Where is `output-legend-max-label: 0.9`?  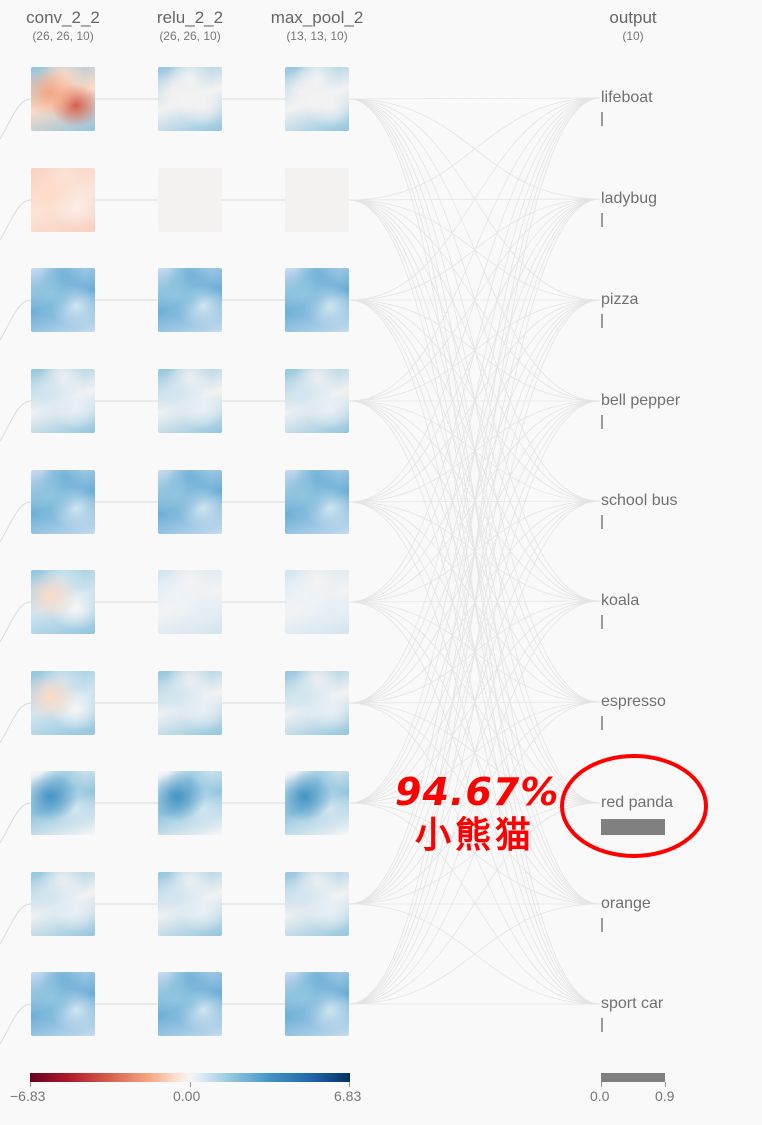 output-legend-max-label: 0.9 is located at coordinates (665, 1096).